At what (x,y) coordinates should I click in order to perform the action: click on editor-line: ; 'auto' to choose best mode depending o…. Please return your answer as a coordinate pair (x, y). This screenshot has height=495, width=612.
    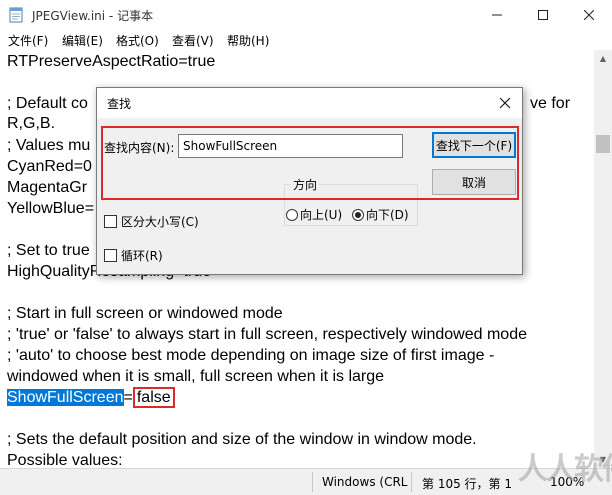
    Looking at the image, I should click on (251, 355).